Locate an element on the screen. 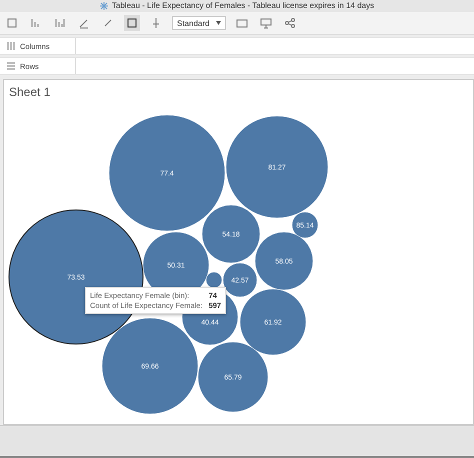 The width and height of the screenshot is (474, 458). columns-icon is located at coordinates (11, 46).